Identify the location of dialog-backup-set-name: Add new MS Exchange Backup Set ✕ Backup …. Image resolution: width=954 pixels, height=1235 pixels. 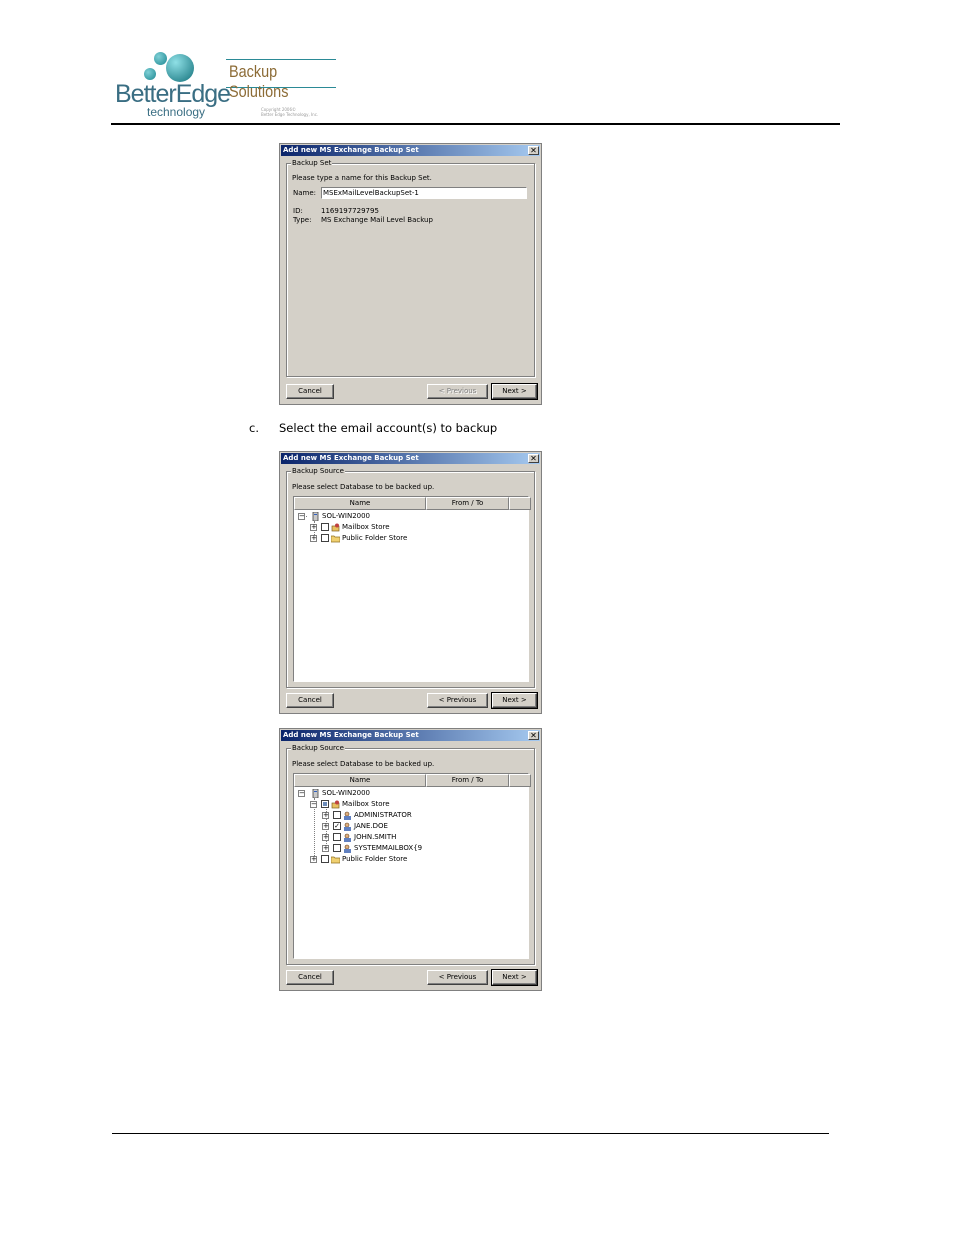
(410, 274).